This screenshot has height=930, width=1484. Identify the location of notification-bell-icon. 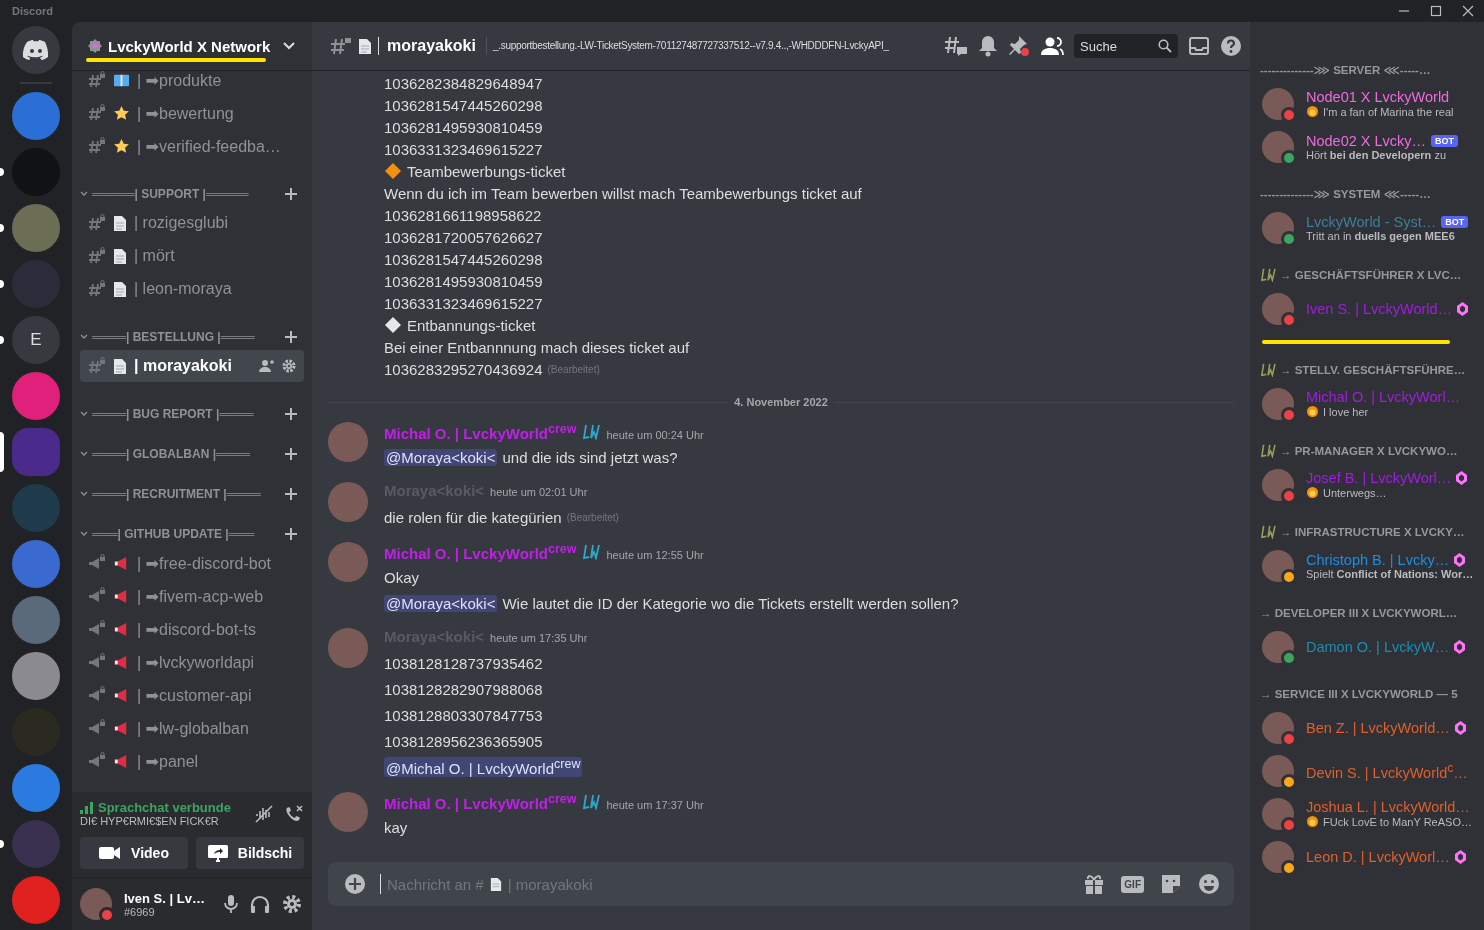
(988, 46).